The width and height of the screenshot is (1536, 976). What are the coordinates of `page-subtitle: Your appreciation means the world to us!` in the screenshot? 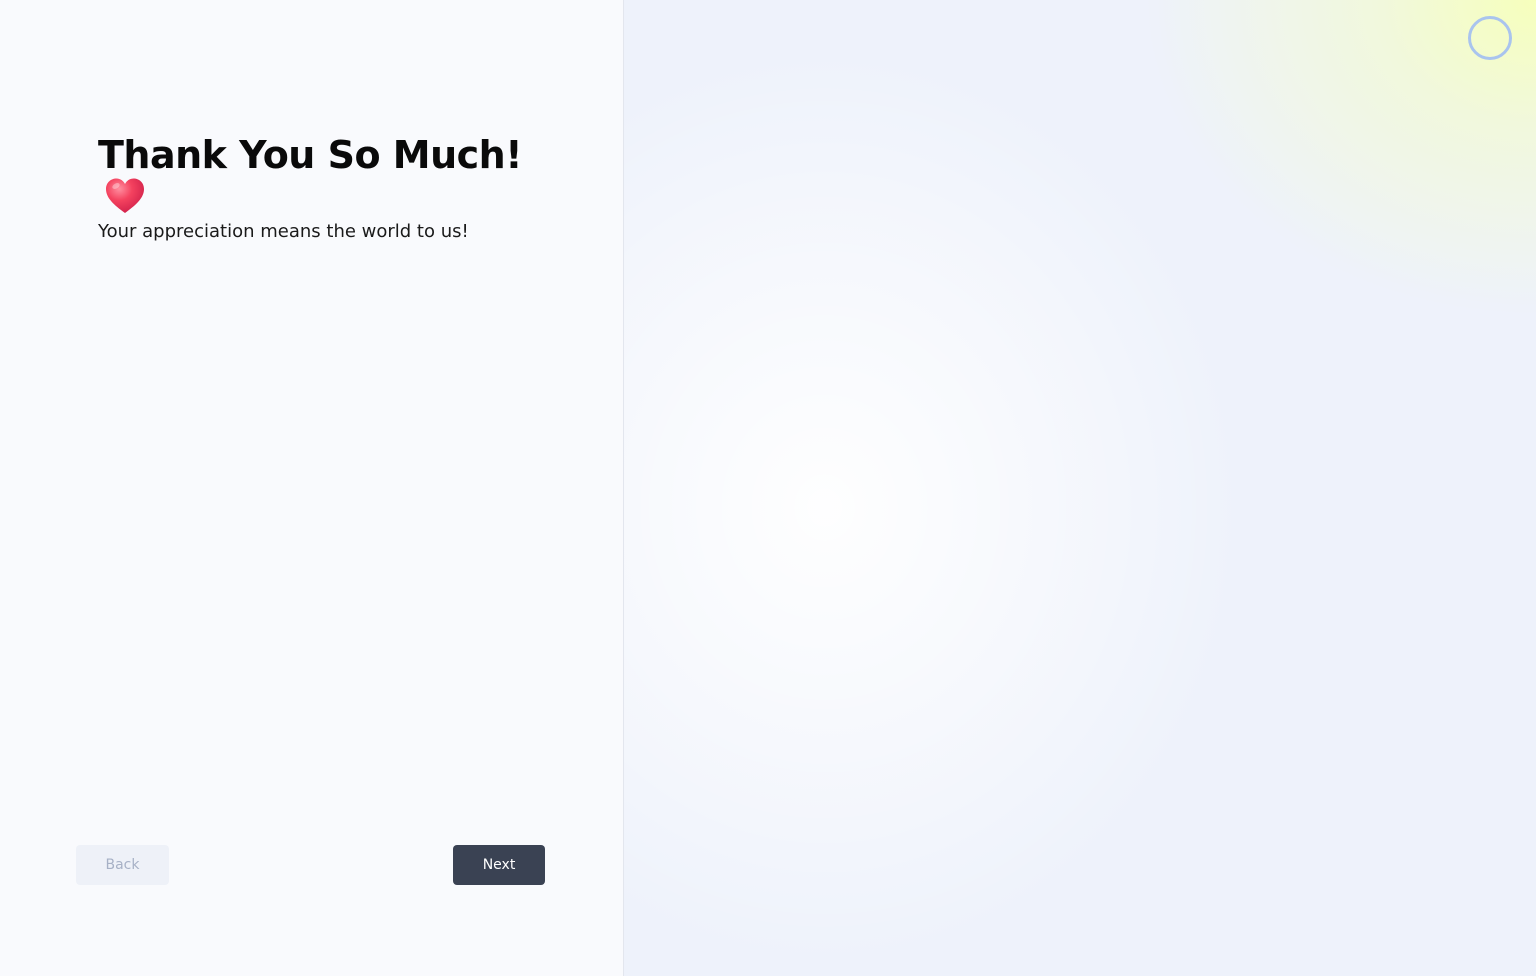 It's located at (283, 231).